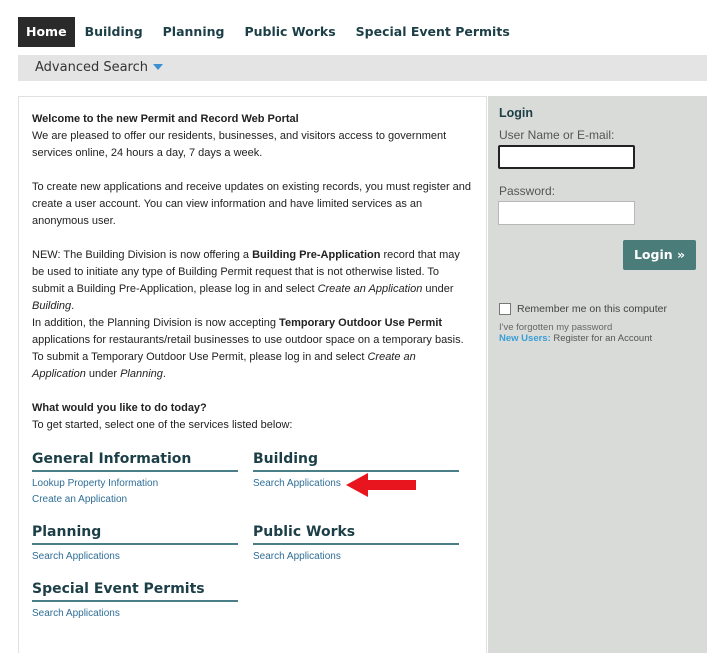  I want to click on section-planning: Planning Search Applications, so click(135, 543).